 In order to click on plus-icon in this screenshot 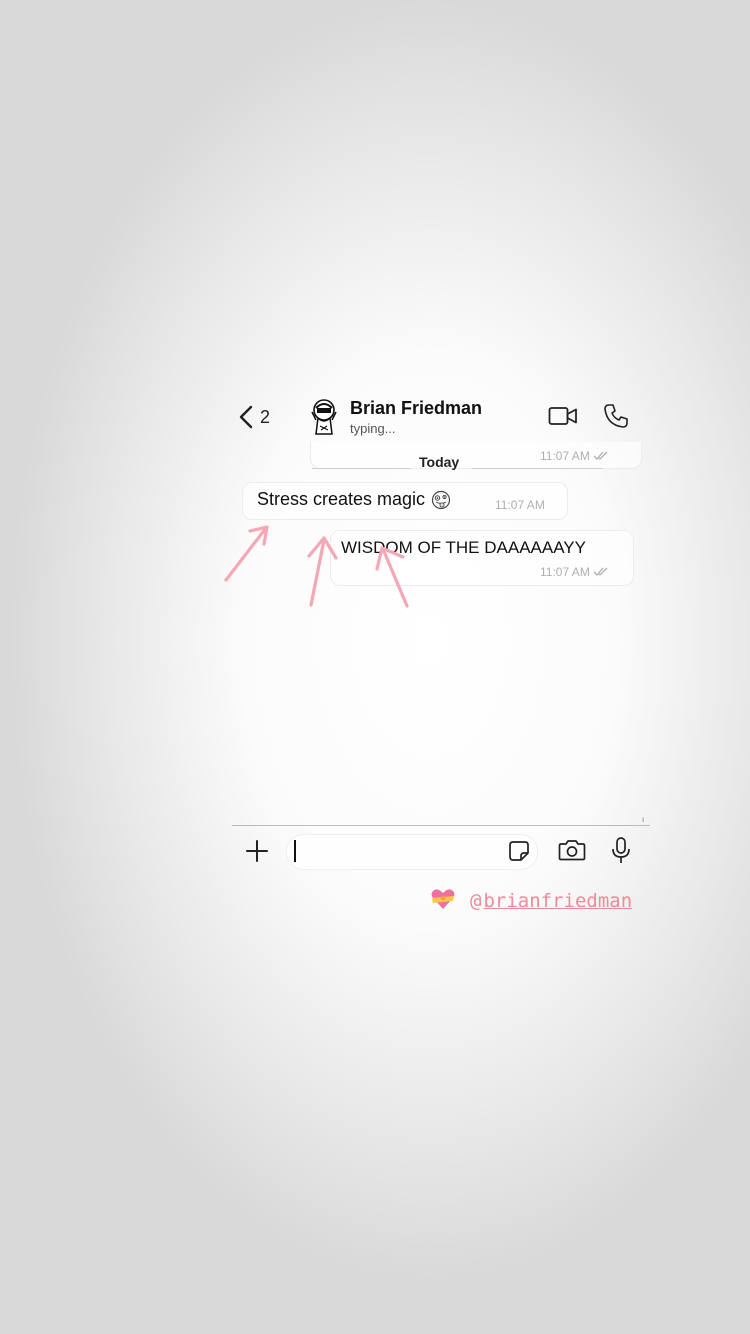, I will do `click(257, 851)`.